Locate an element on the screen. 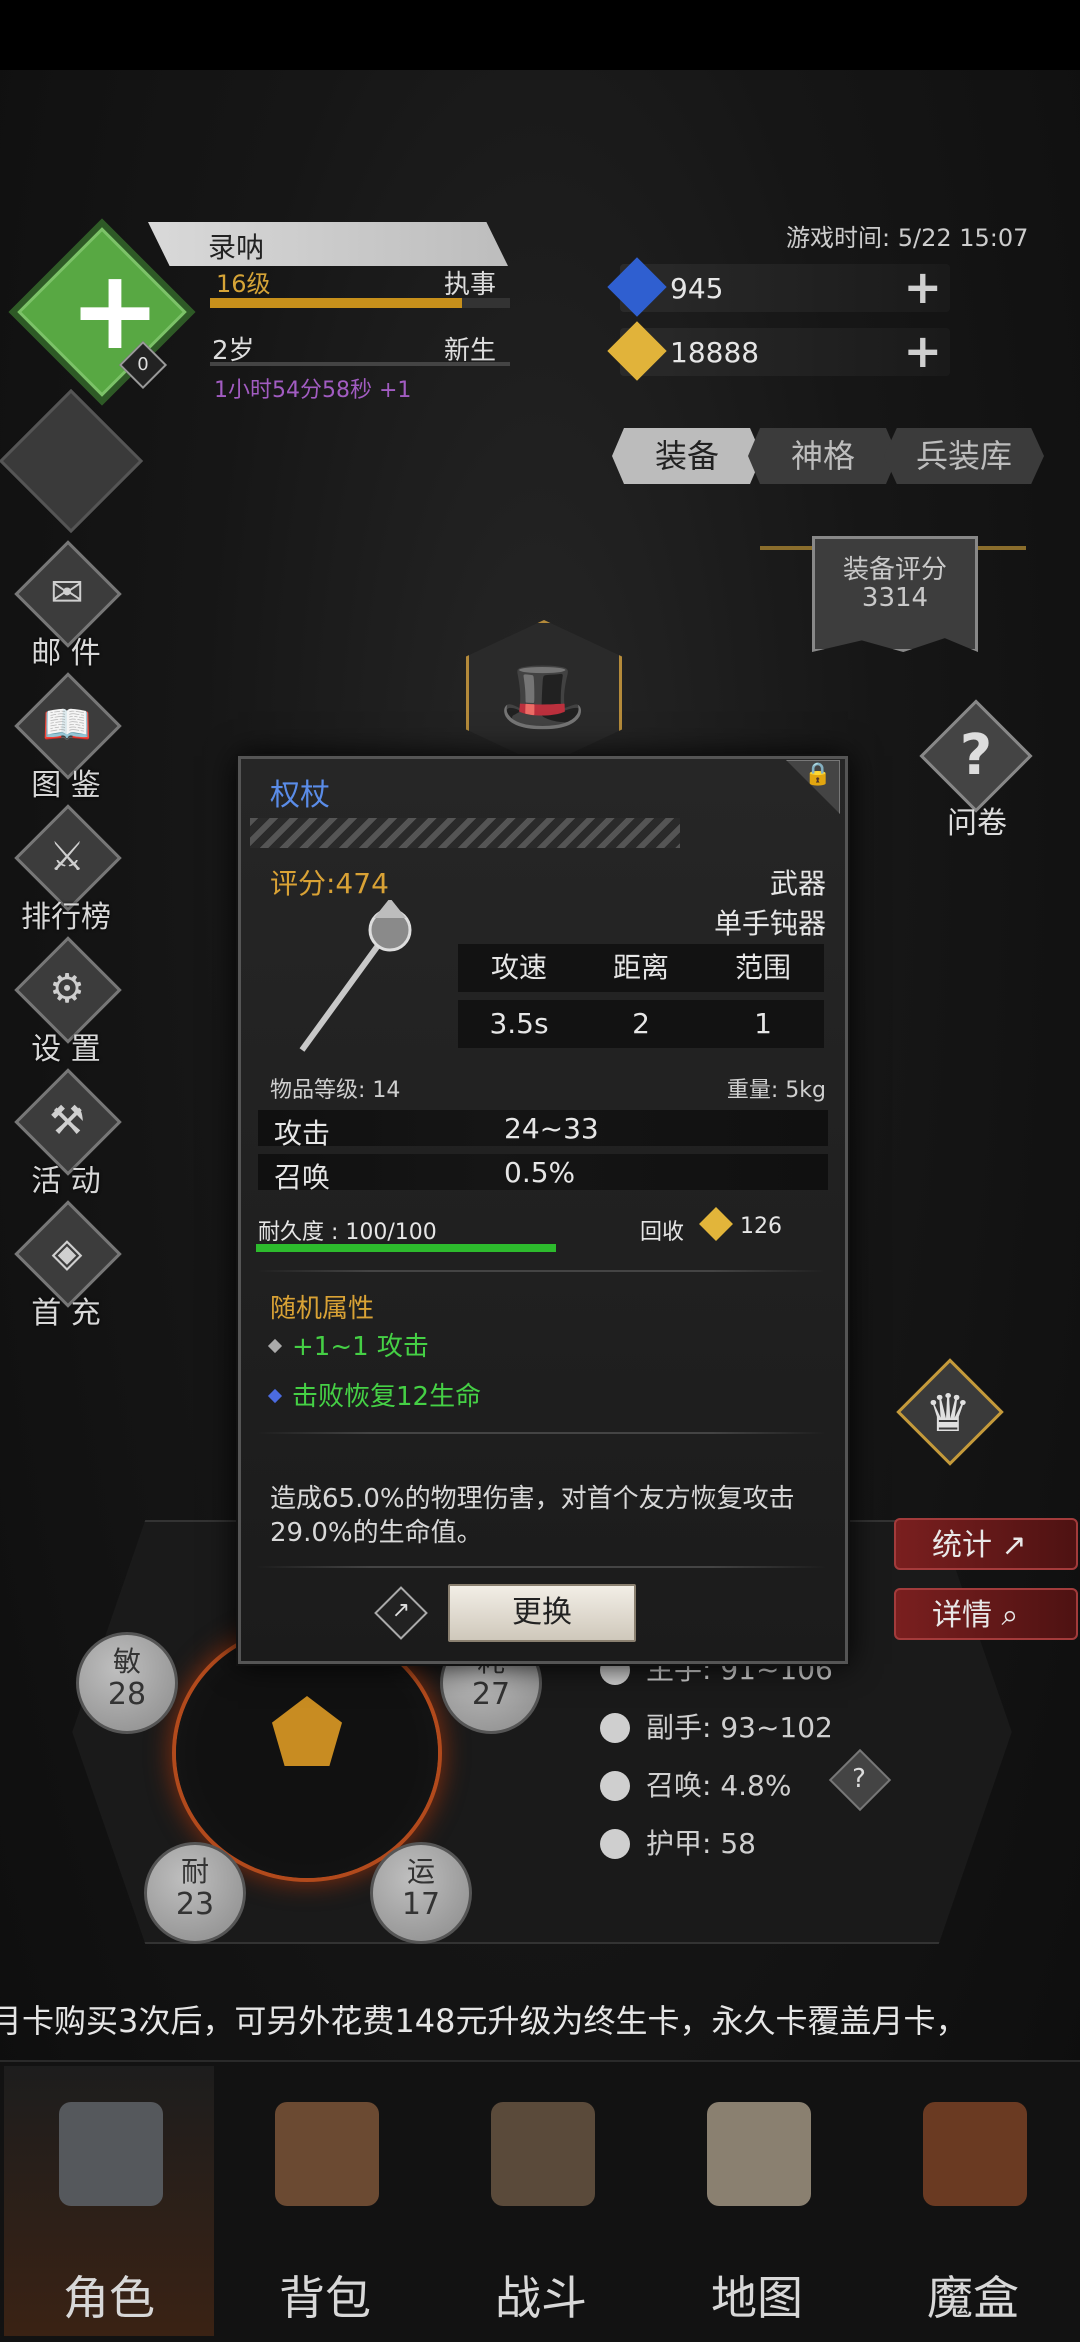 The image size is (1080, 2342). events-button: ⚒ 活 动 is located at coordinates (68, 1133).